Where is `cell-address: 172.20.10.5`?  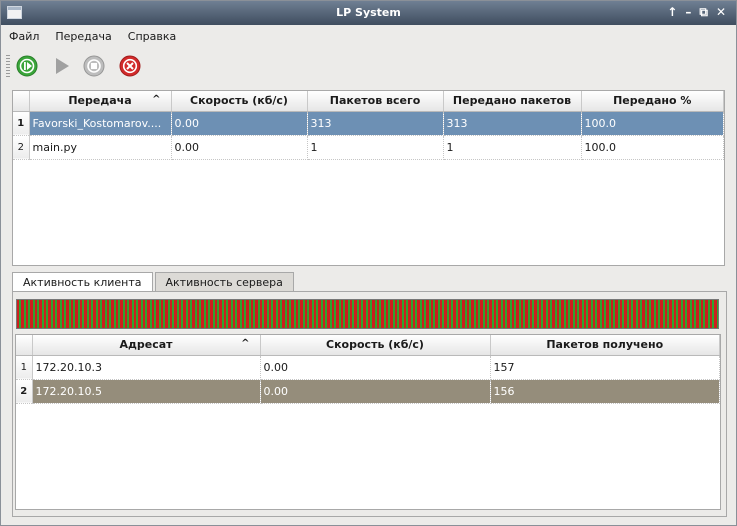 cell-address: 172.20.10.5 is located at coordinates (146, 391).